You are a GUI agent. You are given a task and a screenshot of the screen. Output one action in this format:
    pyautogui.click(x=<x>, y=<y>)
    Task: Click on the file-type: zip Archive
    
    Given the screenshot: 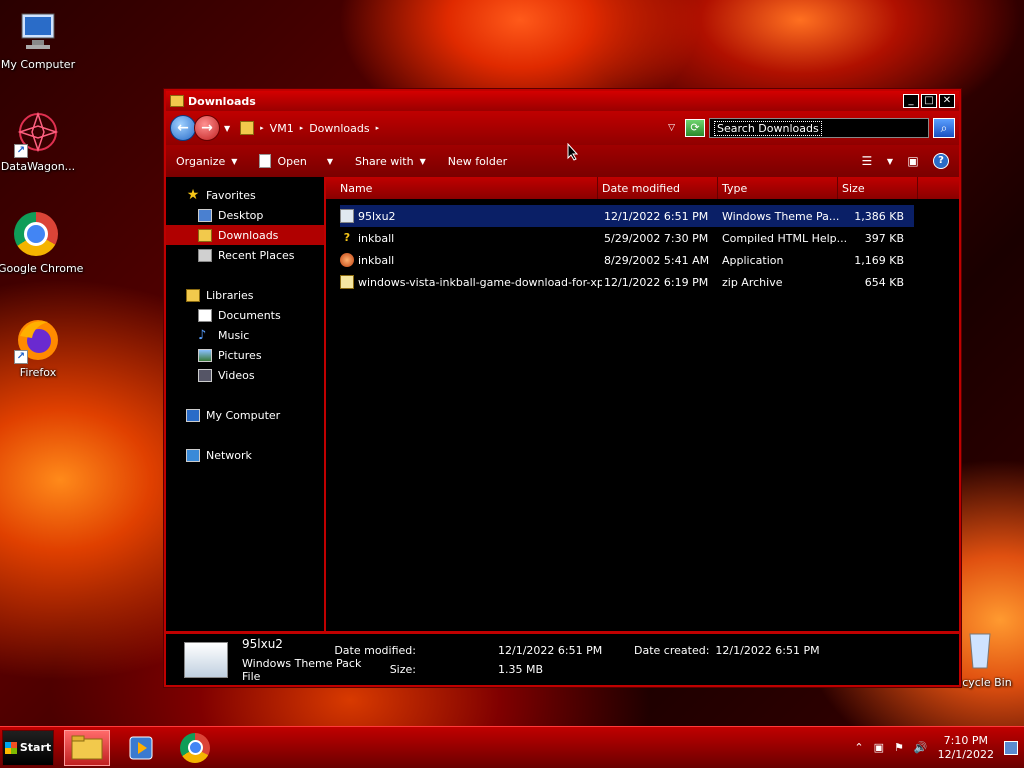 What is the action you would take?
    pyautogui.click(x=752, y=282)
    